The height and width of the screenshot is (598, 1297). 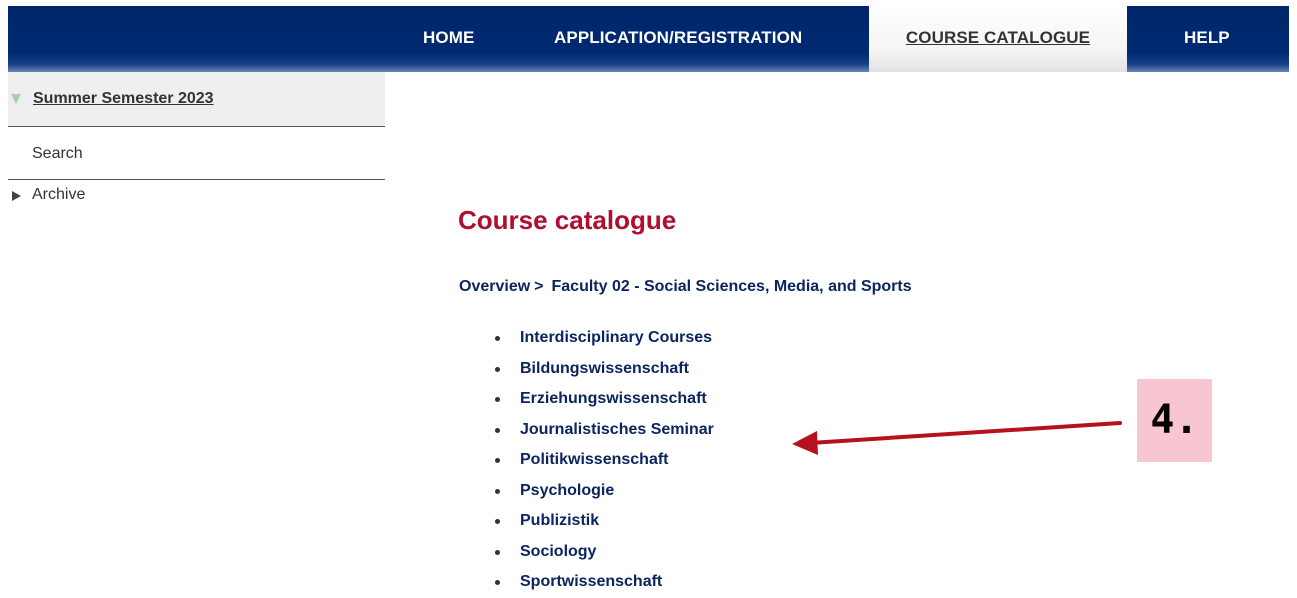 I want to click on course-link-interdisciplinary-courses: Interdisciplinary Courses, so click(x=604, y=338).